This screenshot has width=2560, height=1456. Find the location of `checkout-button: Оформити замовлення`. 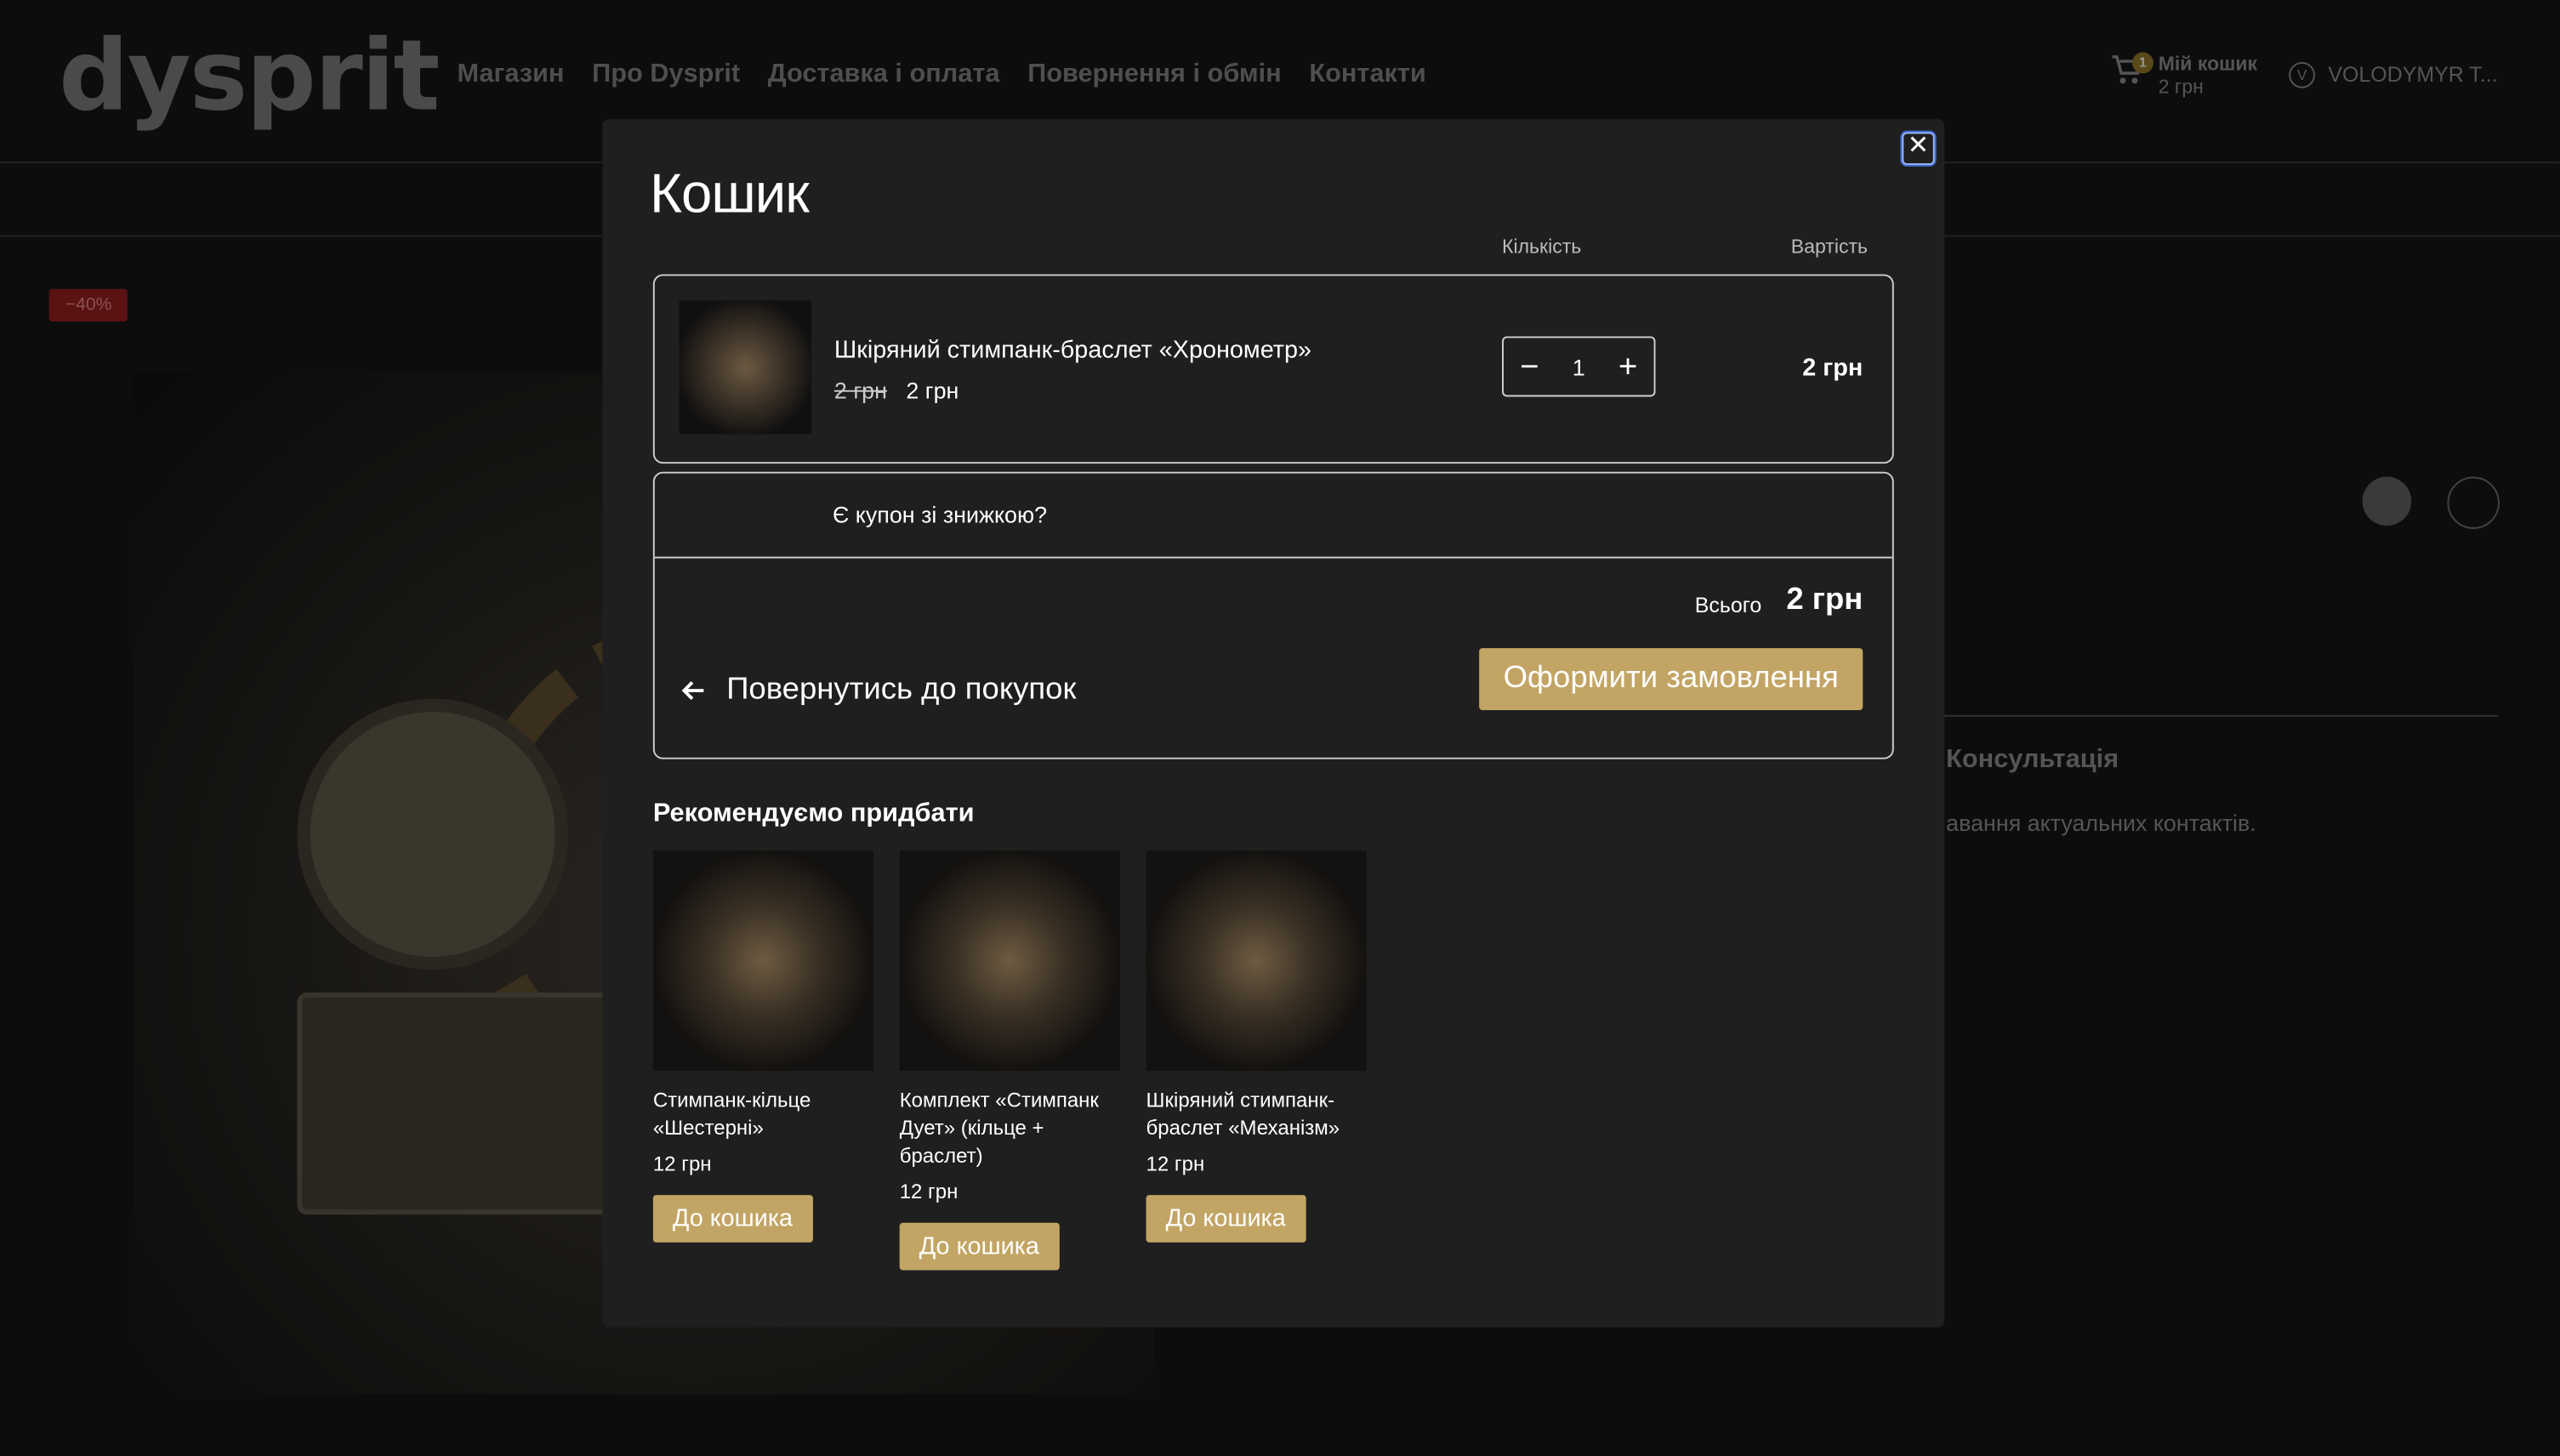

checkout-button: Оформити замовлення is located at coordinates (1671, 679).